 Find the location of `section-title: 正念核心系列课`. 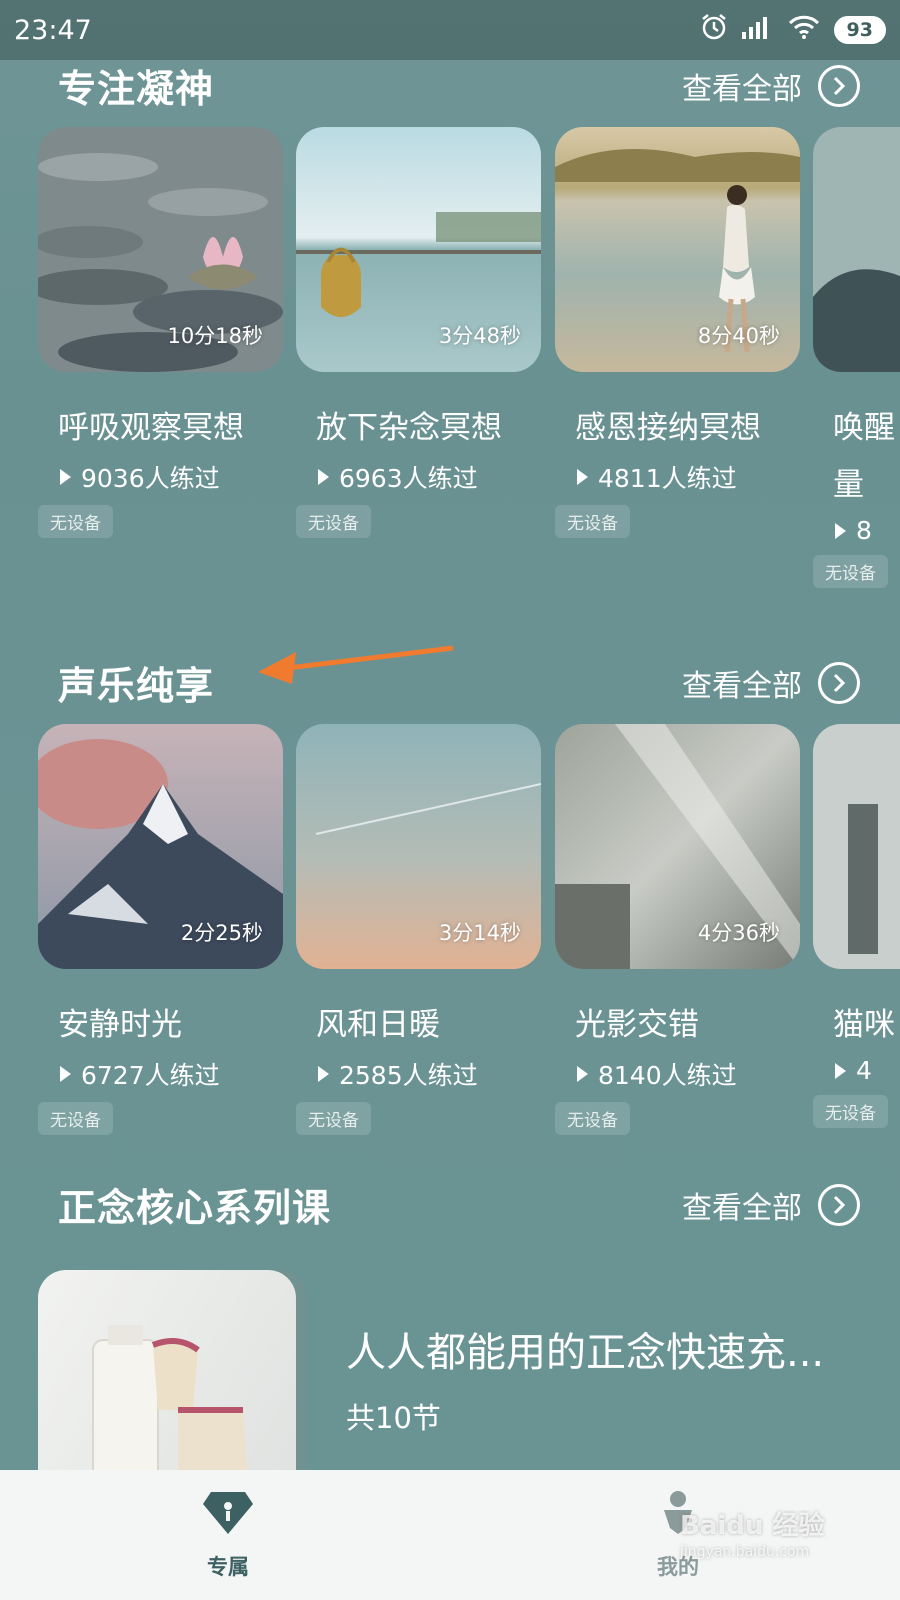

section-title: 正念核心系列课 is located at coordinates (195, 1208).